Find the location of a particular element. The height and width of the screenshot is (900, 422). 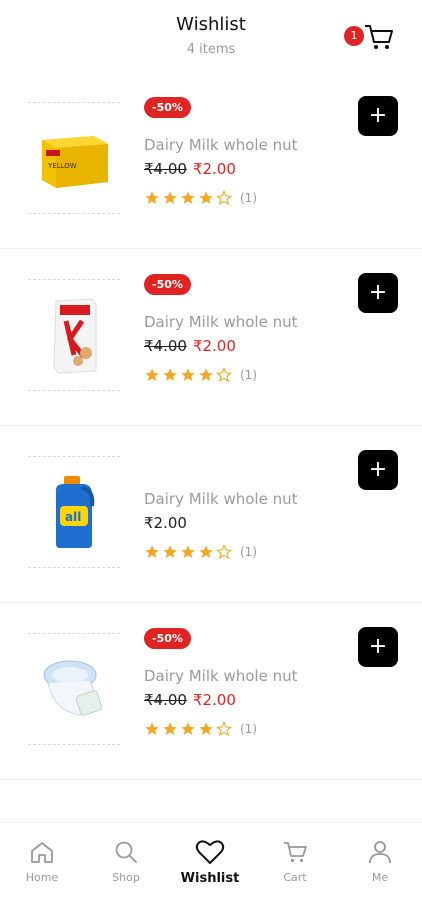

svg-text: all is located at coordinates (73, 517).